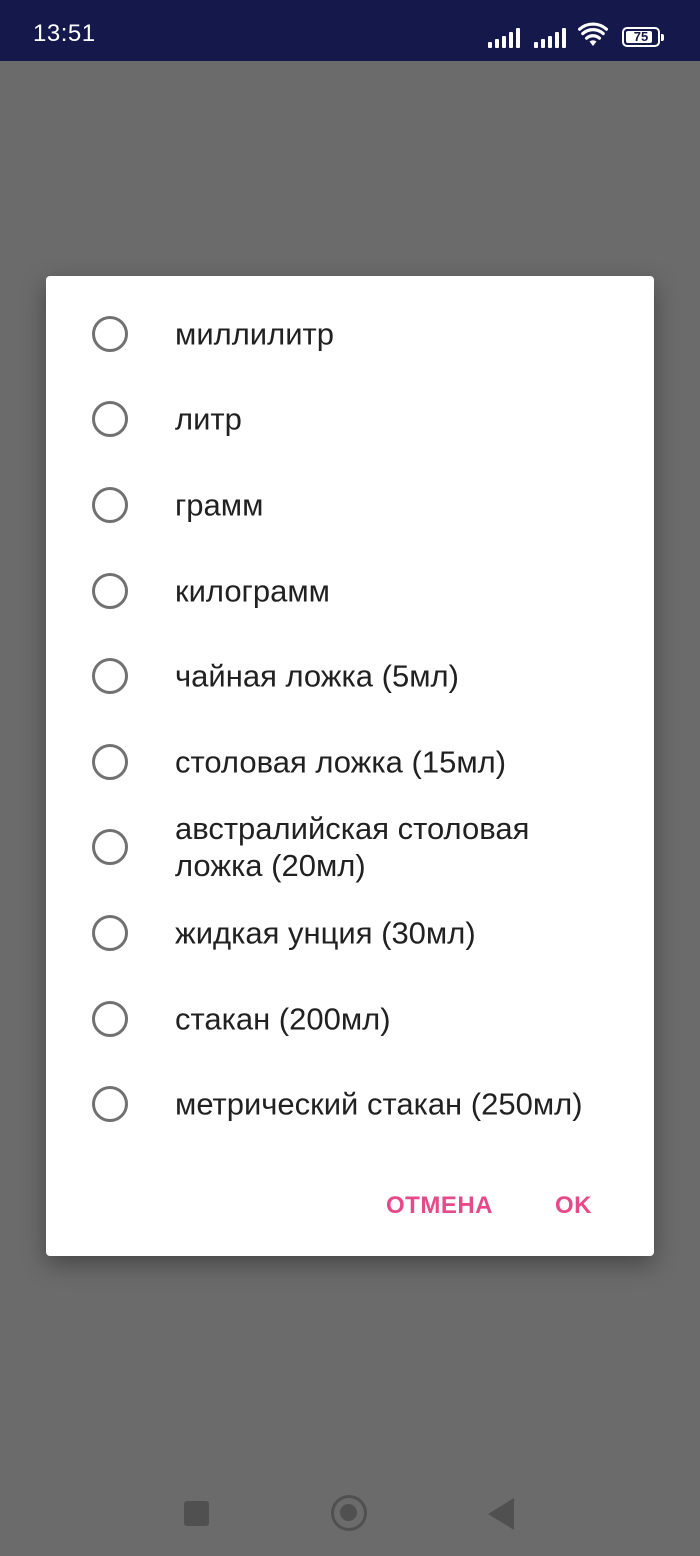 The width and height of the screenshot is (700, 1556). What do you see at coordinates (350, 334) in the screenshot?
I see `unit-option-milliliter: миллилитр` at bounding box center [350, 334].